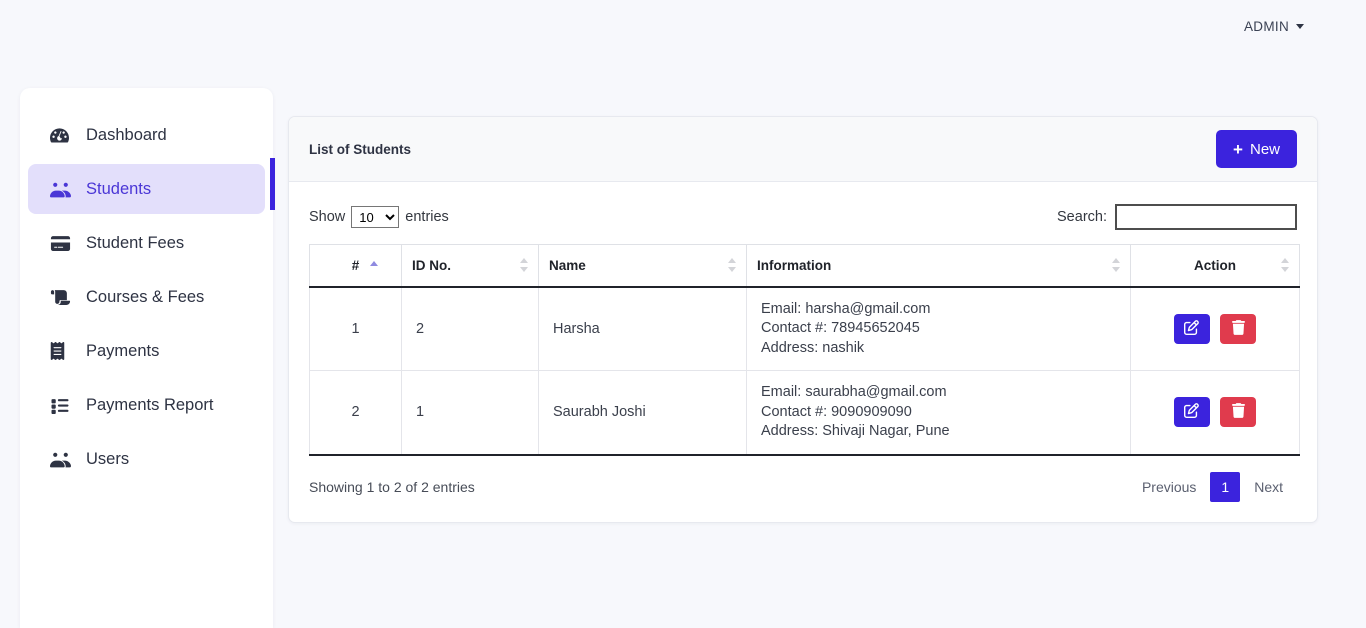 This screenshot has height=628, width=1366. I want to click on sidebar-item-label: Users, so click(108, 458).